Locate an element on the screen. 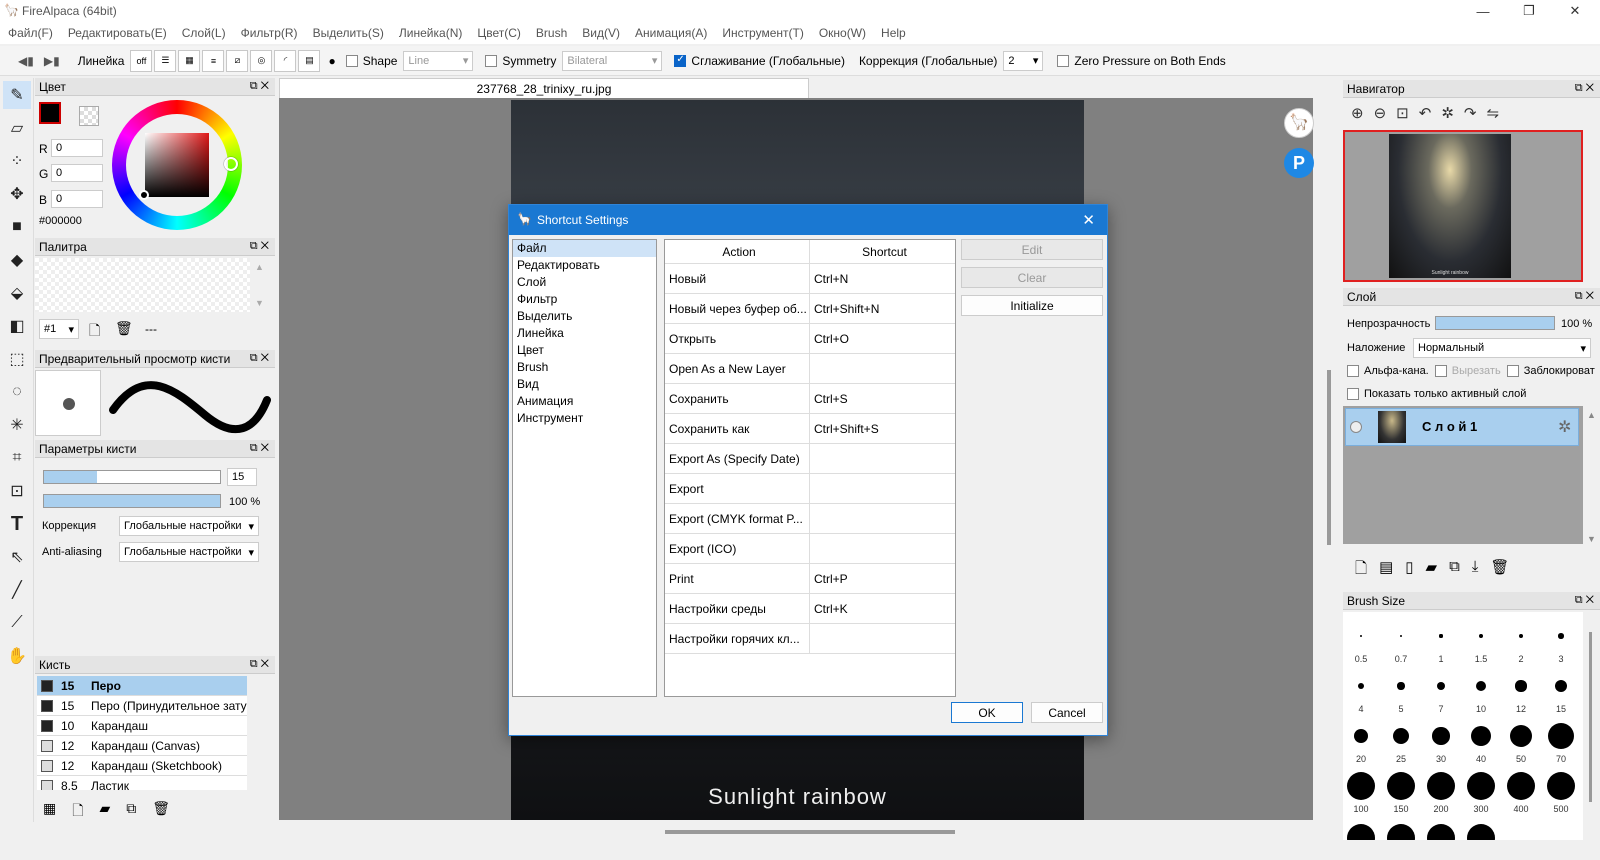 The height and width of the screenshot is (860, 1600). new-folder-icon: ▰ is located at coordinates (1432, 570).